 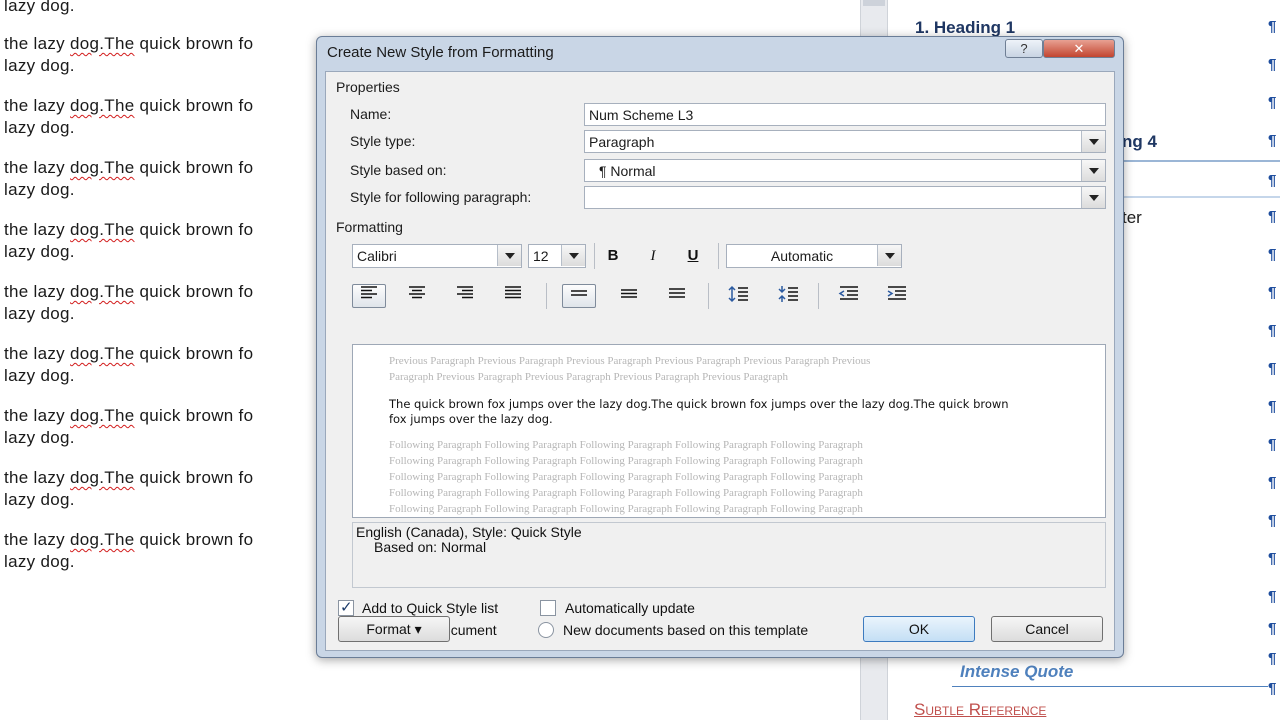 I want to click on description-line: Based on: Normal, so click(x=430, y=547).